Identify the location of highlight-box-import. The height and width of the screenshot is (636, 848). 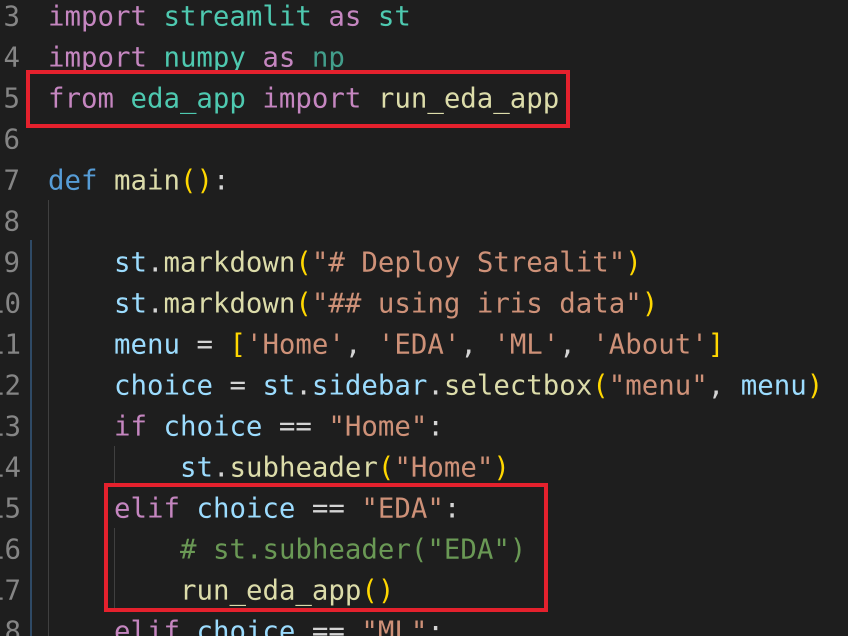
(298, 99).